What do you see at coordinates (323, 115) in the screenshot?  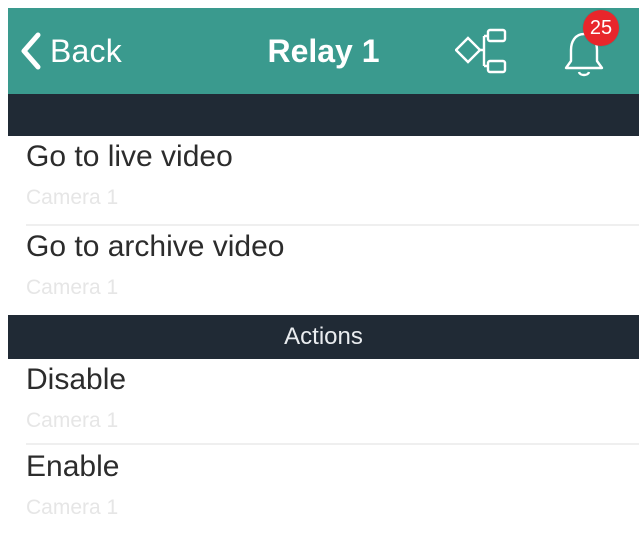 I see `section-header` at bounding box center [323, 115].